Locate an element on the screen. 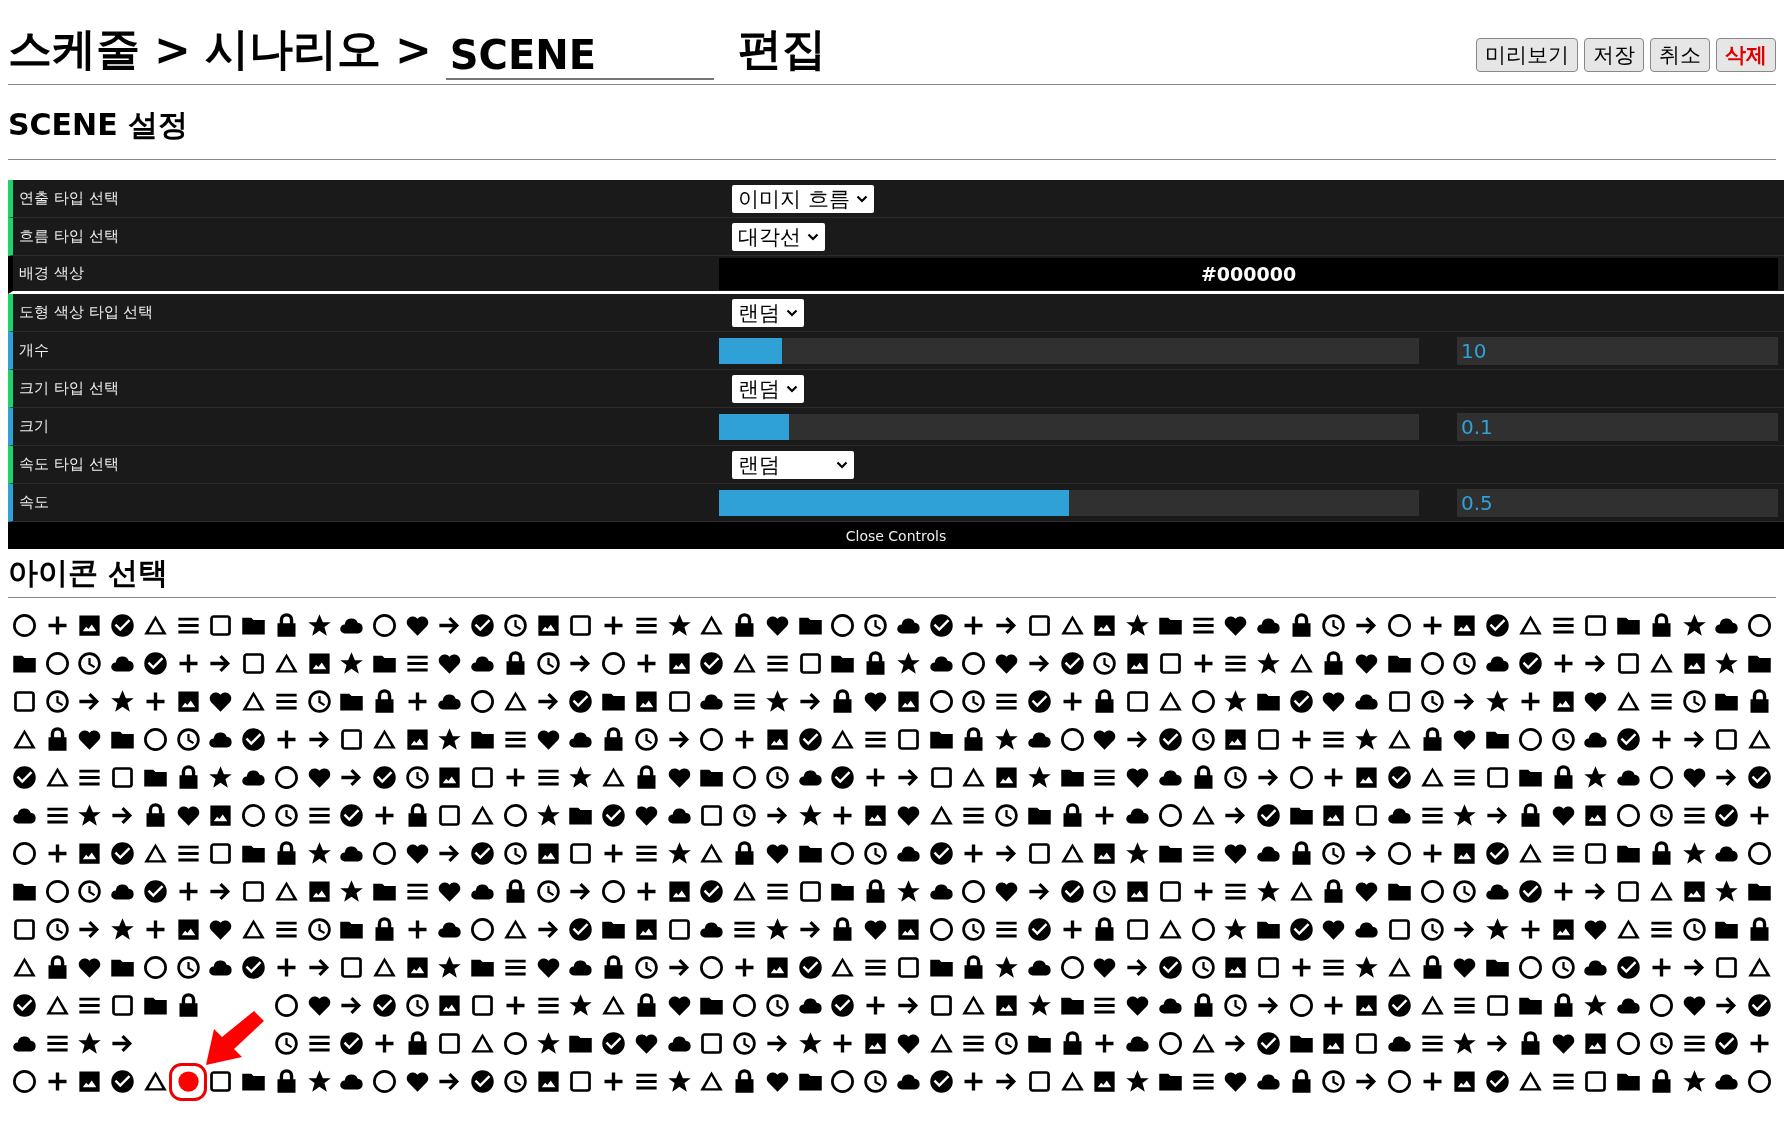 This screenshot has width=1784, height=1125. dropdown: 이미지 흐름 is located at coordinates (803, 198).